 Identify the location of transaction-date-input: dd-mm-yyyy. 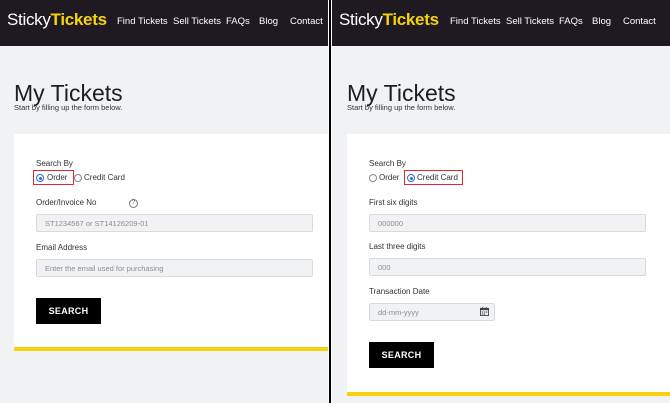
(432, 312).